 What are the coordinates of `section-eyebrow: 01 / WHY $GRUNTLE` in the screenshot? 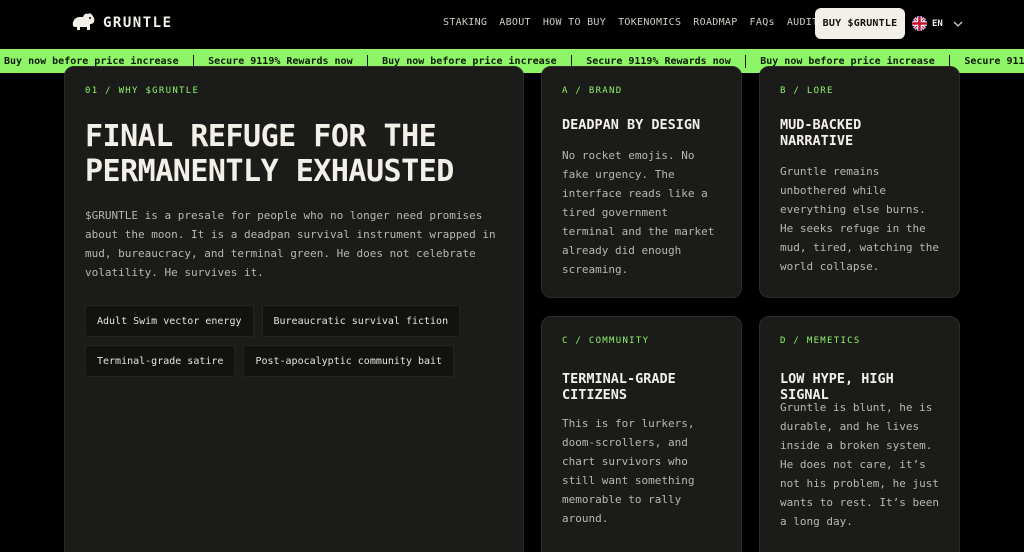 It's located at (142, 91).